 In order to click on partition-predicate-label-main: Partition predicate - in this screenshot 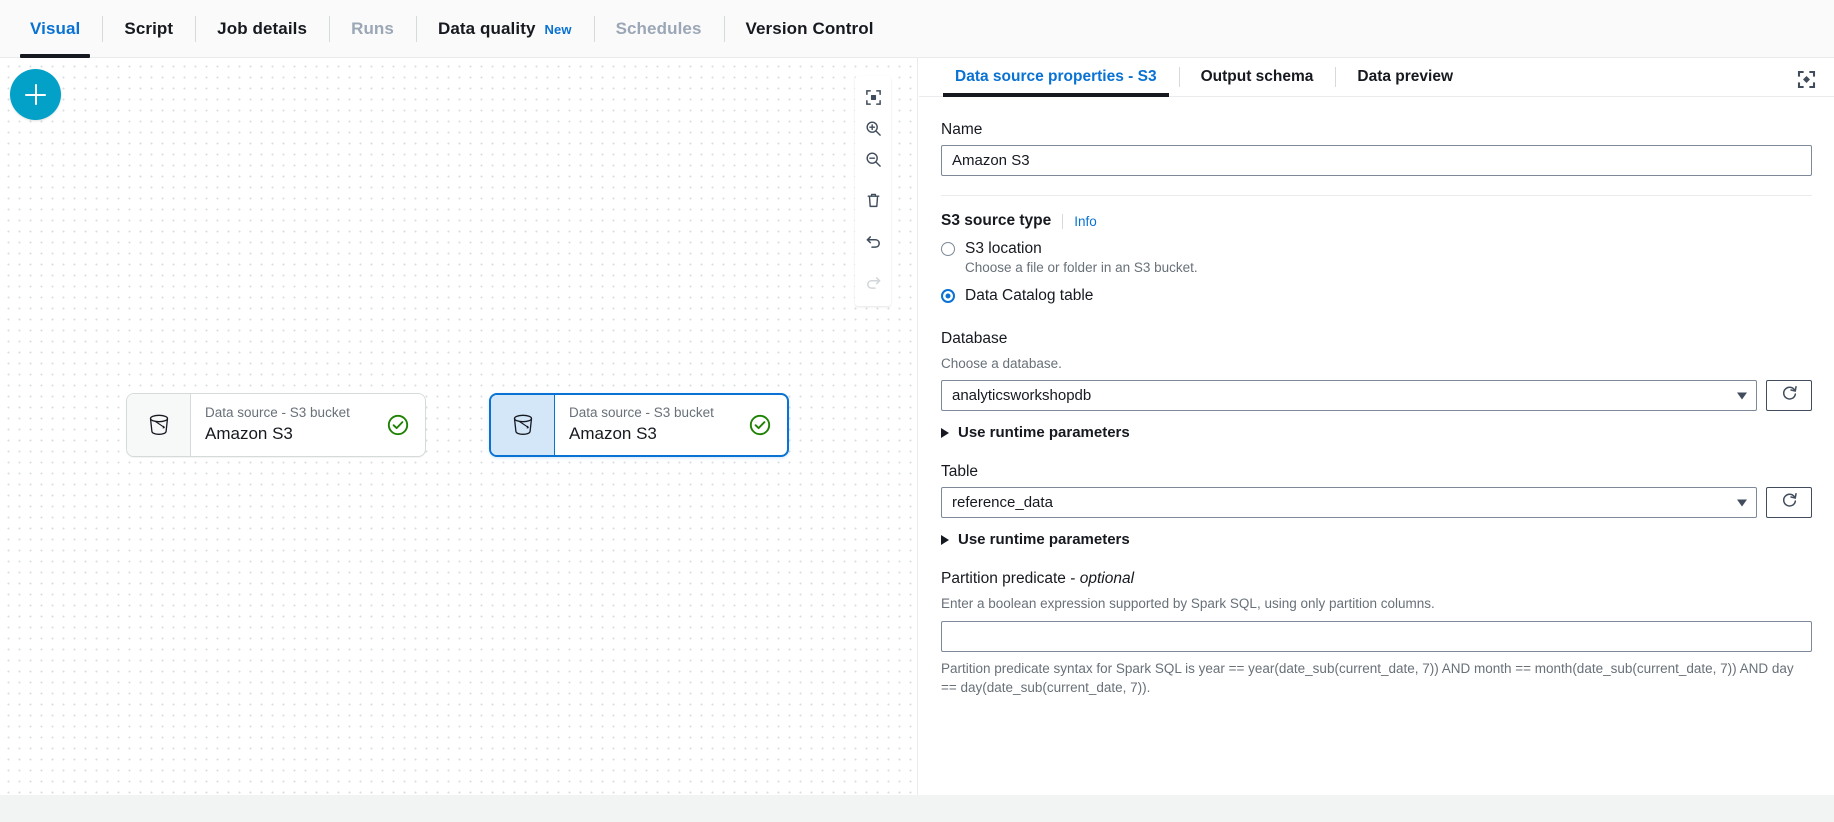, I will do `click(1010, 579)`.